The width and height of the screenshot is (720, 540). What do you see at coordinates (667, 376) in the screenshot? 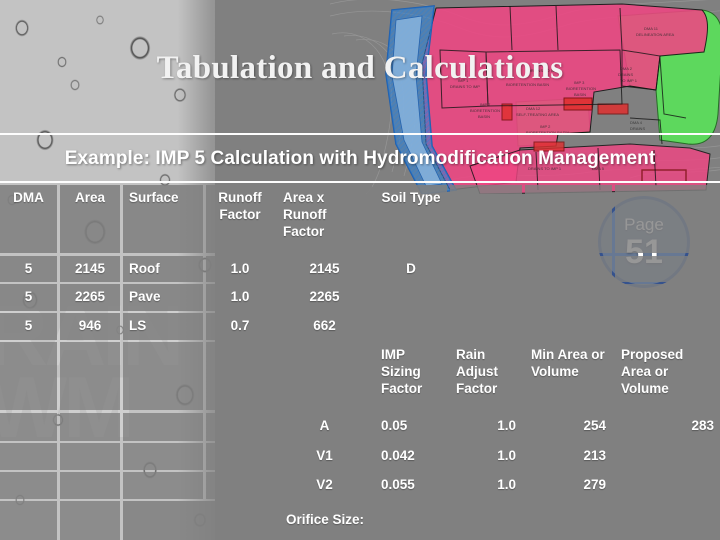
I see `table-bottom-header-proposed-area: Proposed Area or Volume` at bounding box center [667, 376].